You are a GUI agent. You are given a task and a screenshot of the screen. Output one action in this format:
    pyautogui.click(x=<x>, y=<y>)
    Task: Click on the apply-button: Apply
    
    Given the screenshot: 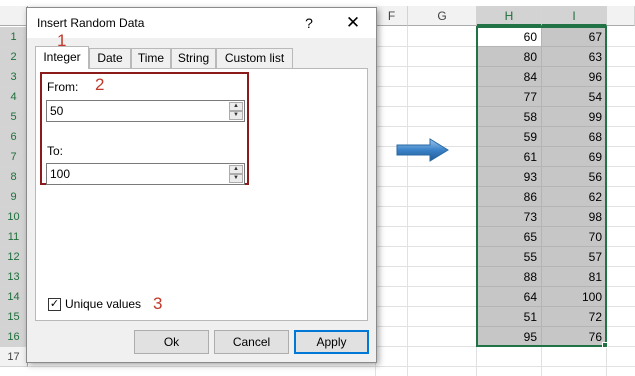 What is the action you would take?
    pyautogui.click(x=331, y=342)
    